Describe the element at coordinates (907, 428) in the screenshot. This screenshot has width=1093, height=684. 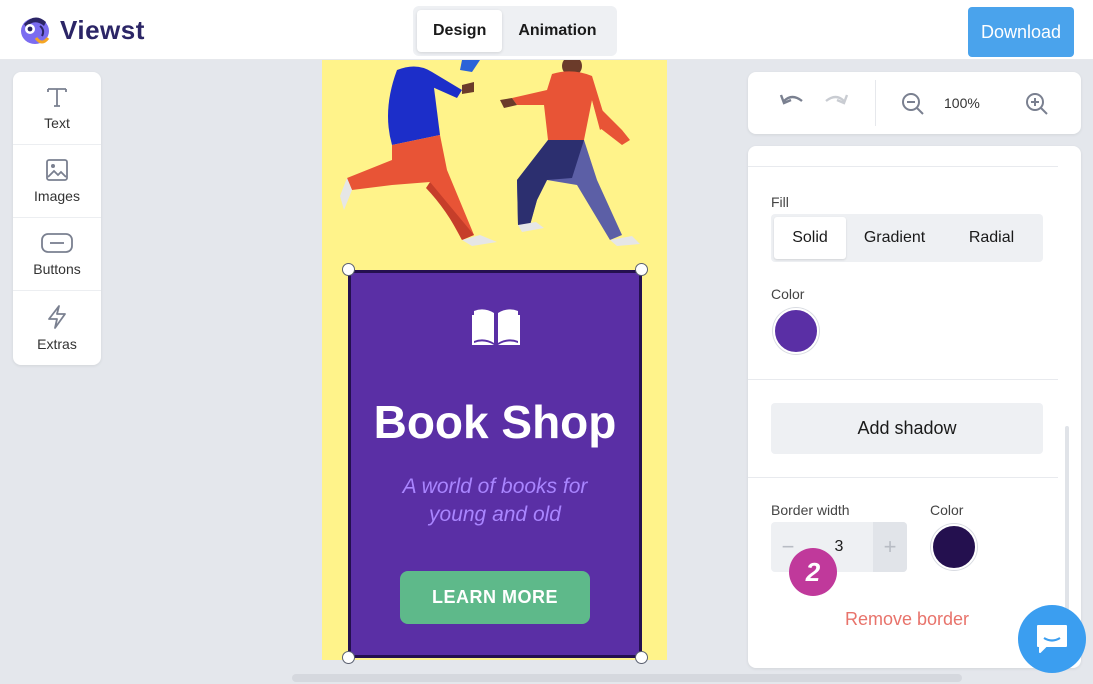
I see `add-shadow-button: Add shadow` at that location.